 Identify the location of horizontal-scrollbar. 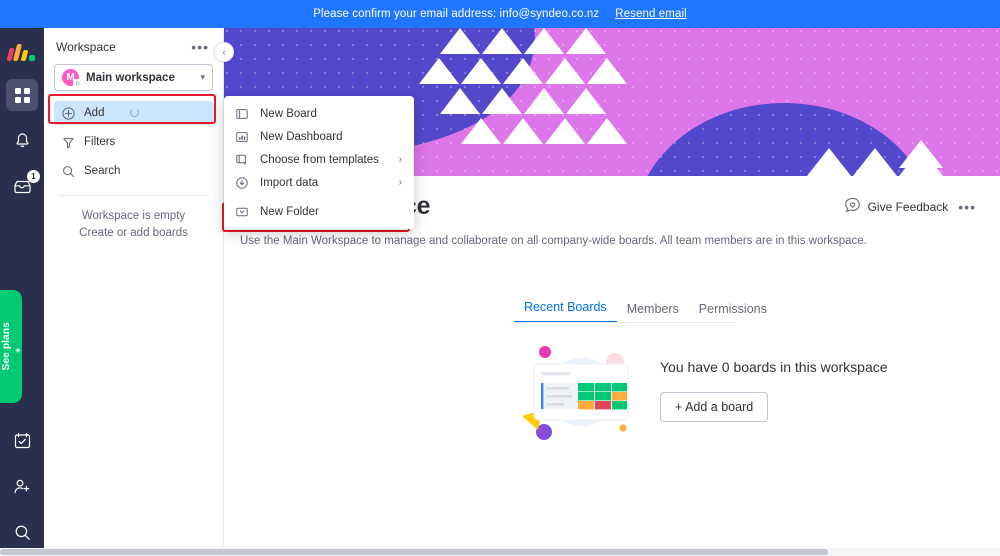
(500, 552).